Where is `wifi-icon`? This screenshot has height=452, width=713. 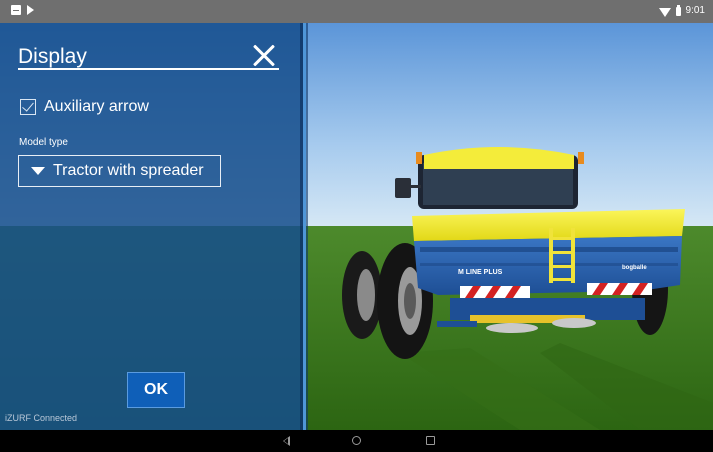 wifi-icon is located at coordinates (664, 12).